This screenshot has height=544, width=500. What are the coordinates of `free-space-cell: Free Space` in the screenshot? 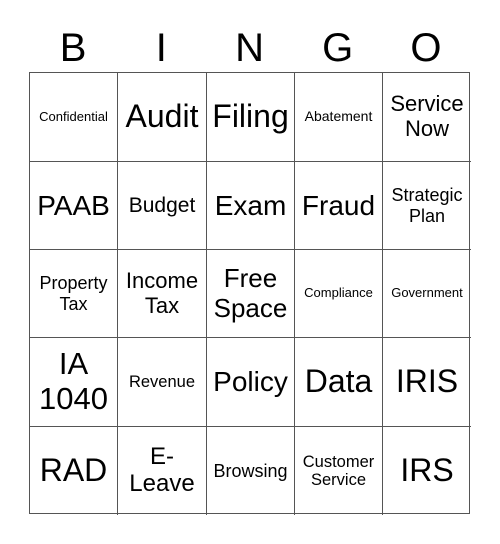 It's located at (251, 294).